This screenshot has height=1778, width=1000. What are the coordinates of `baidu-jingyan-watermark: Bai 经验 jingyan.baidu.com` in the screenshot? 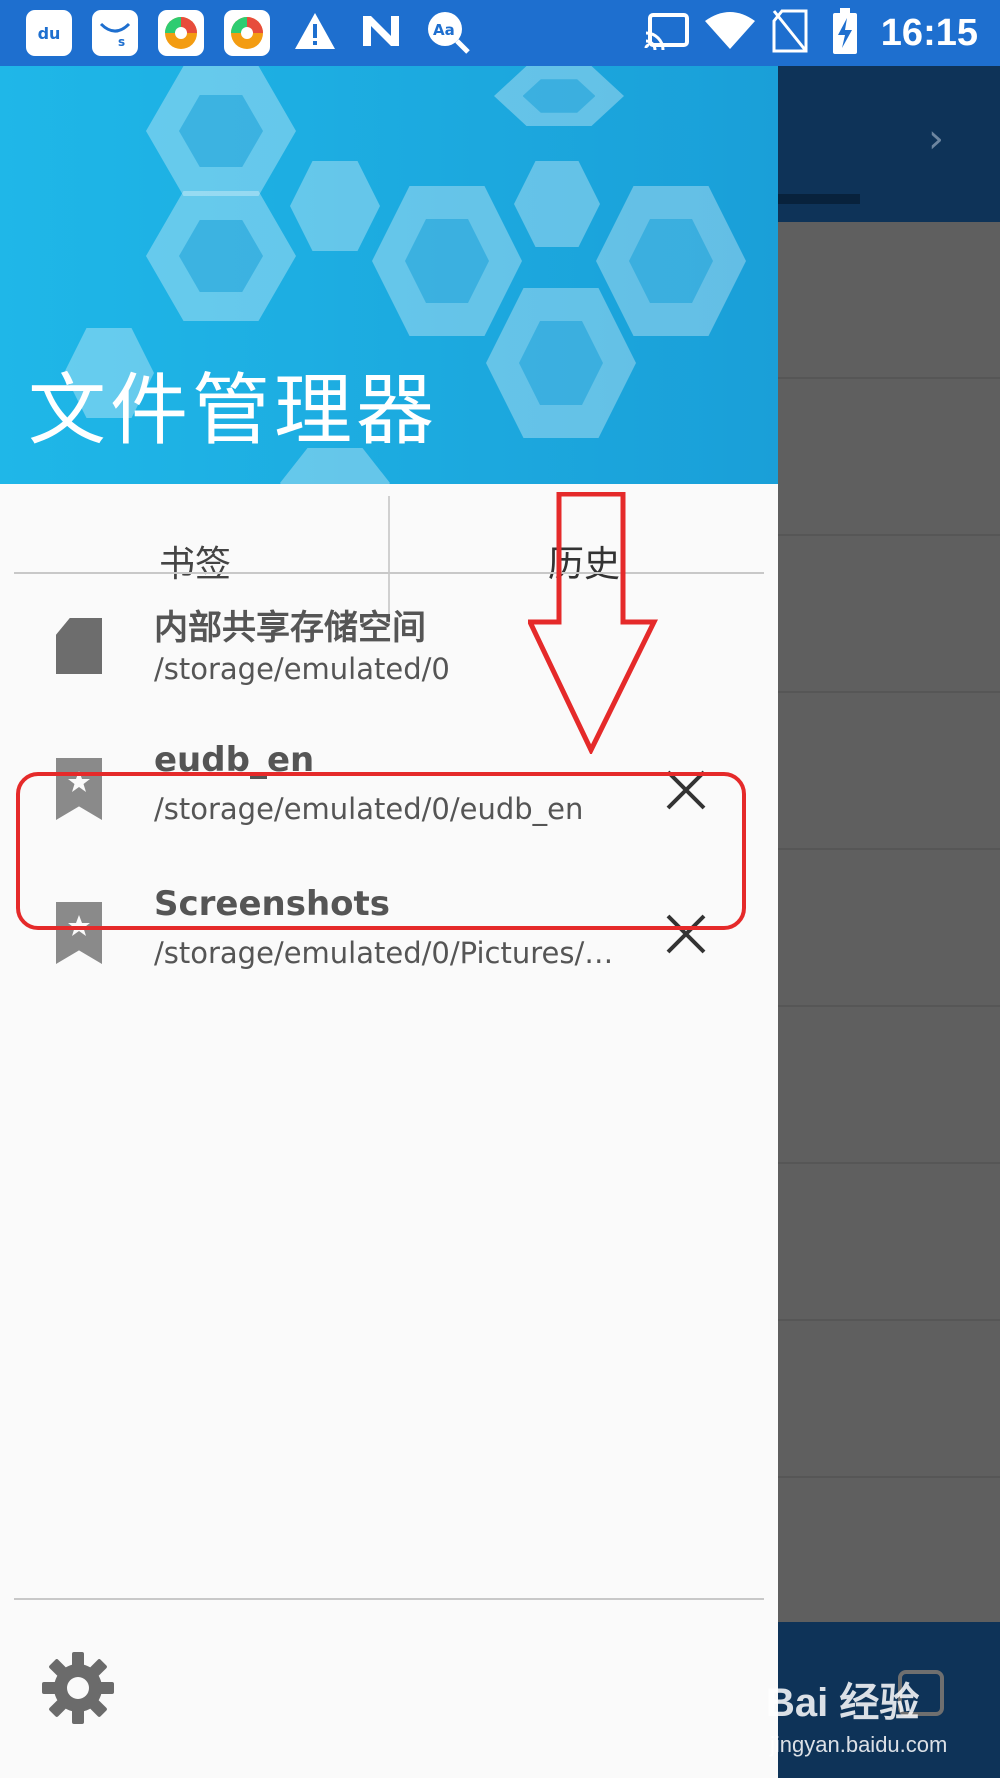 It's located at (881, 1720).